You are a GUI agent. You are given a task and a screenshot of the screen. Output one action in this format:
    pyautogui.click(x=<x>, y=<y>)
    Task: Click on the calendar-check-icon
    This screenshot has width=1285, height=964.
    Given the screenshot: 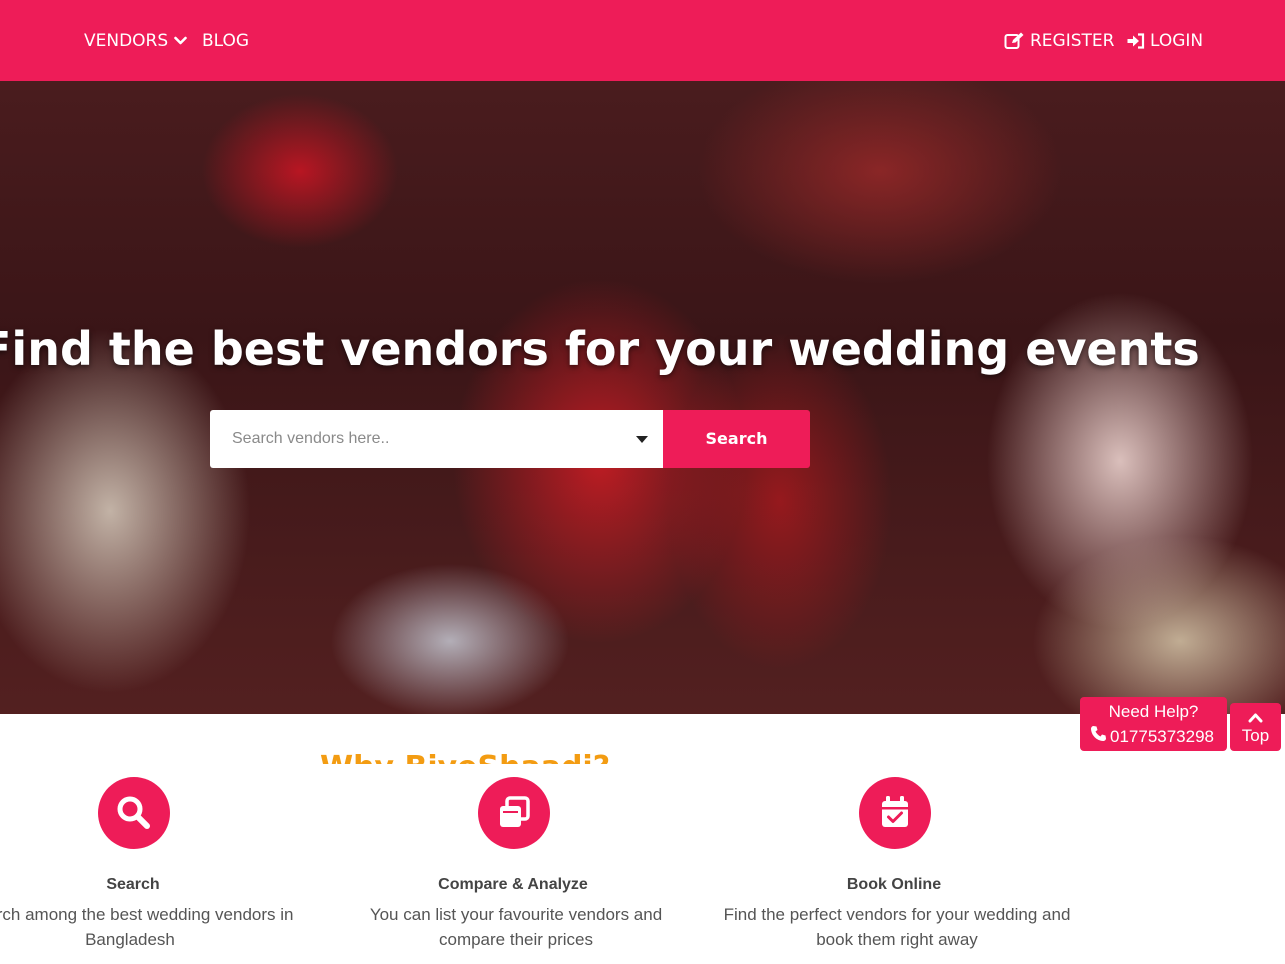 What is the action you would take?
    pyautogui.click(x=895, y=813)
    